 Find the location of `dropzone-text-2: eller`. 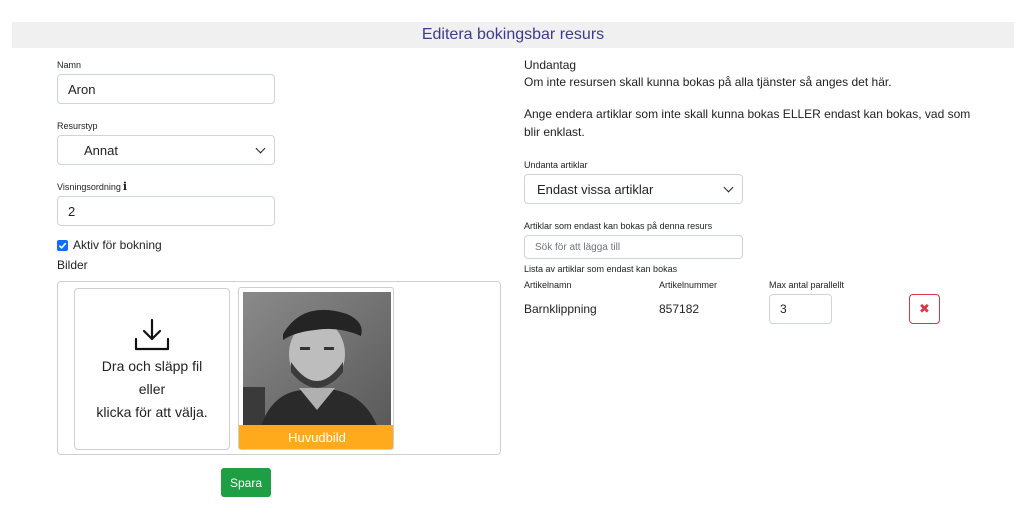

dropzone-text-2: eller is located at coordinates (152, 389).